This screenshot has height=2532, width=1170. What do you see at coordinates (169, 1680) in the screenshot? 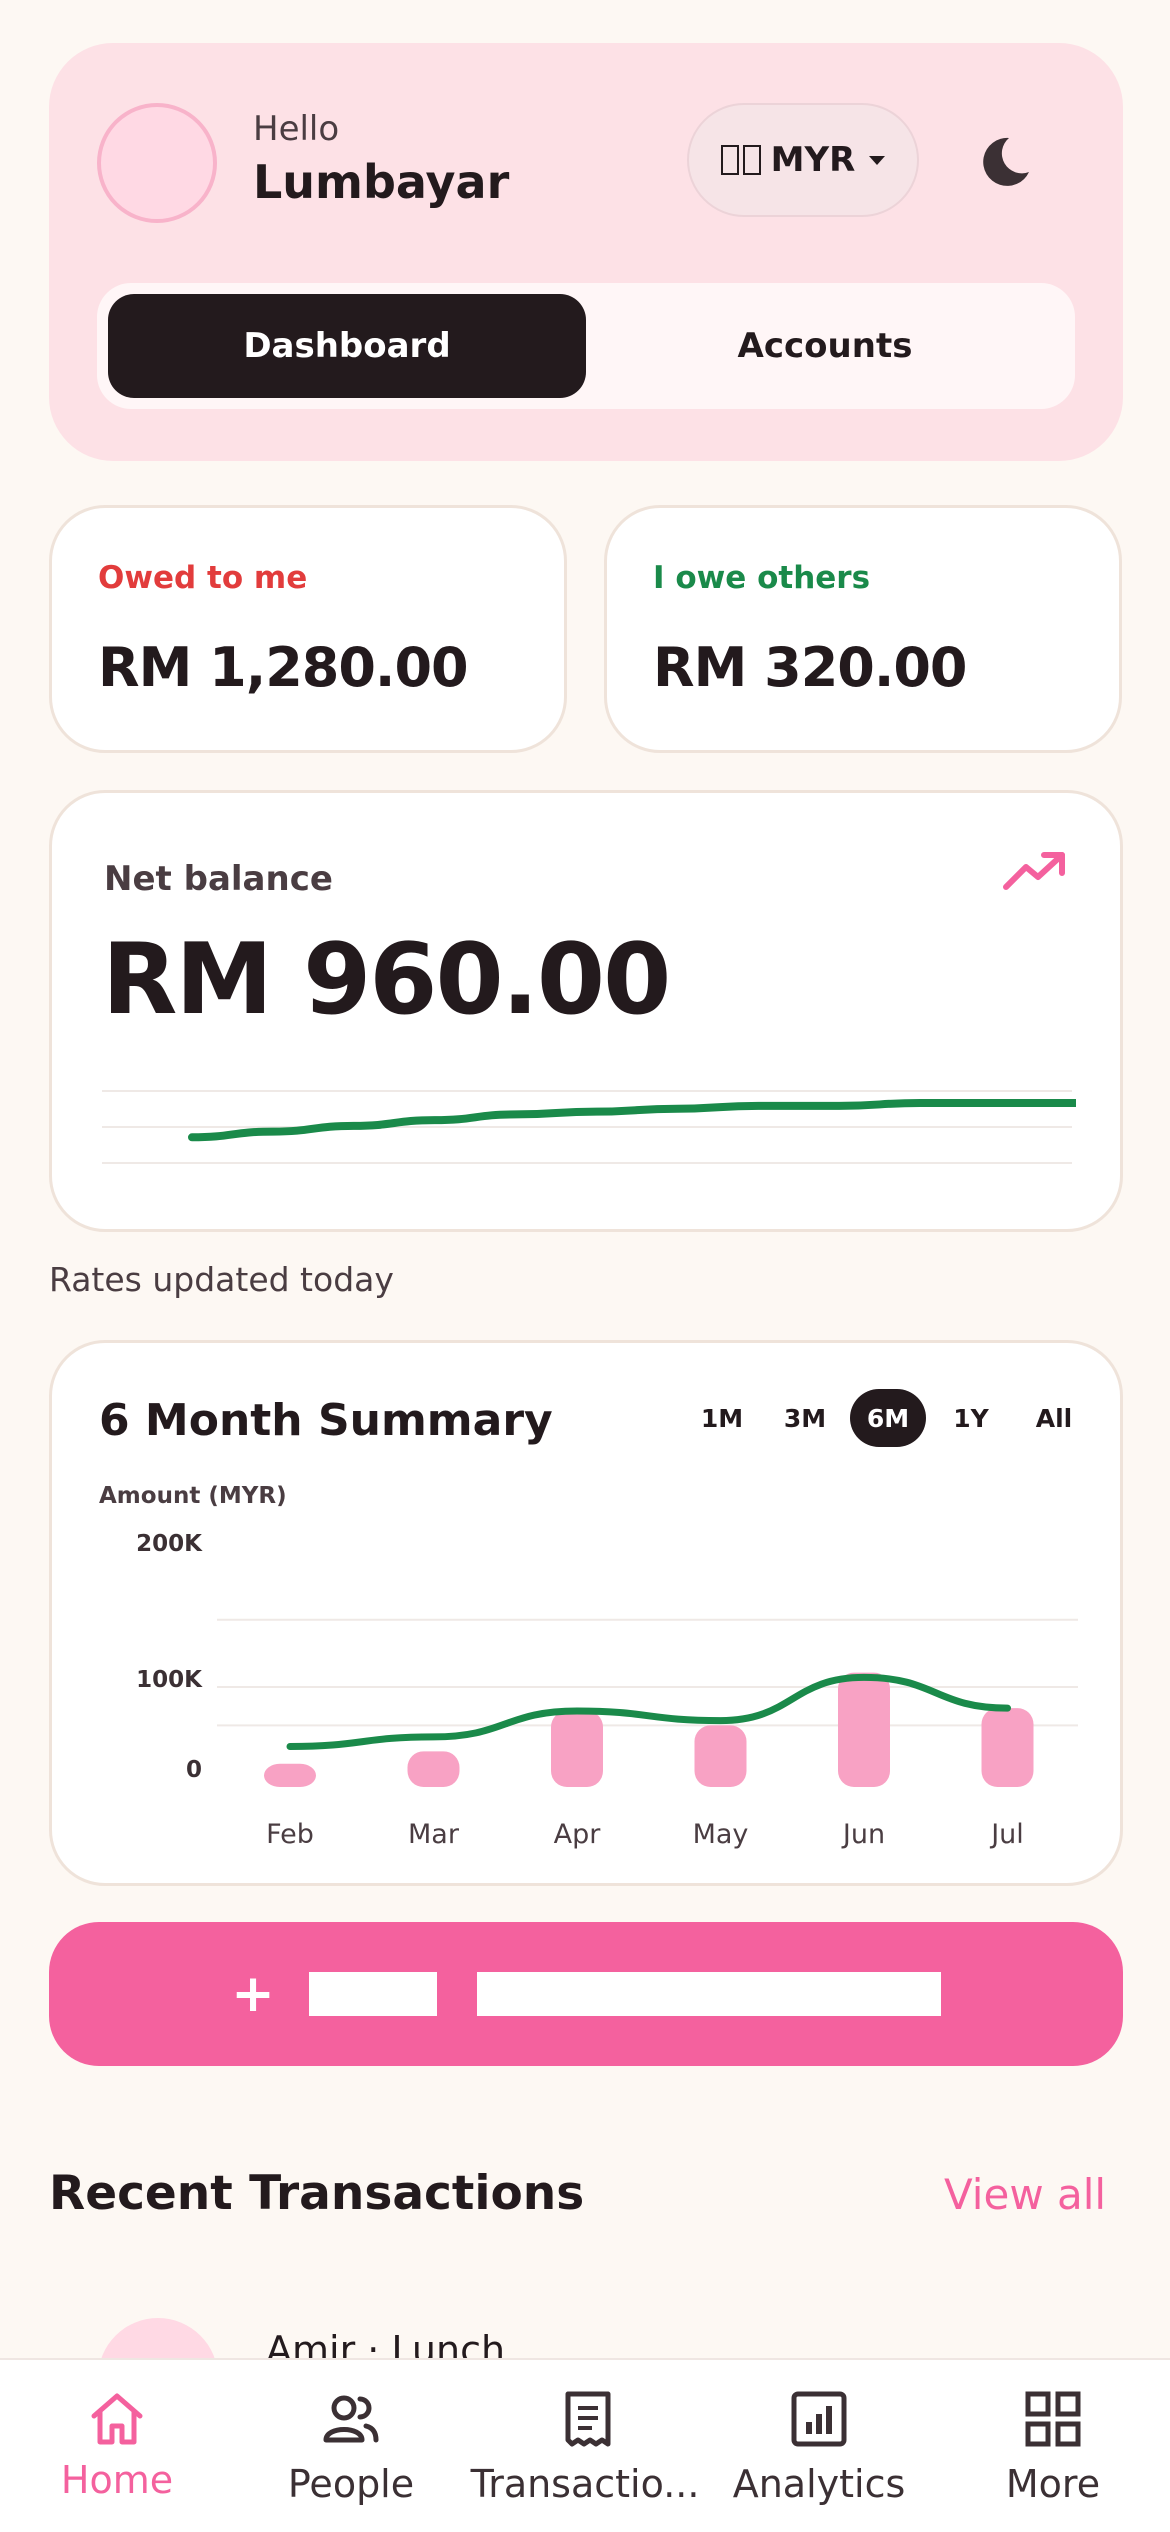
I see `y-tick-label: 100K` at bounding box center [169, 1680].